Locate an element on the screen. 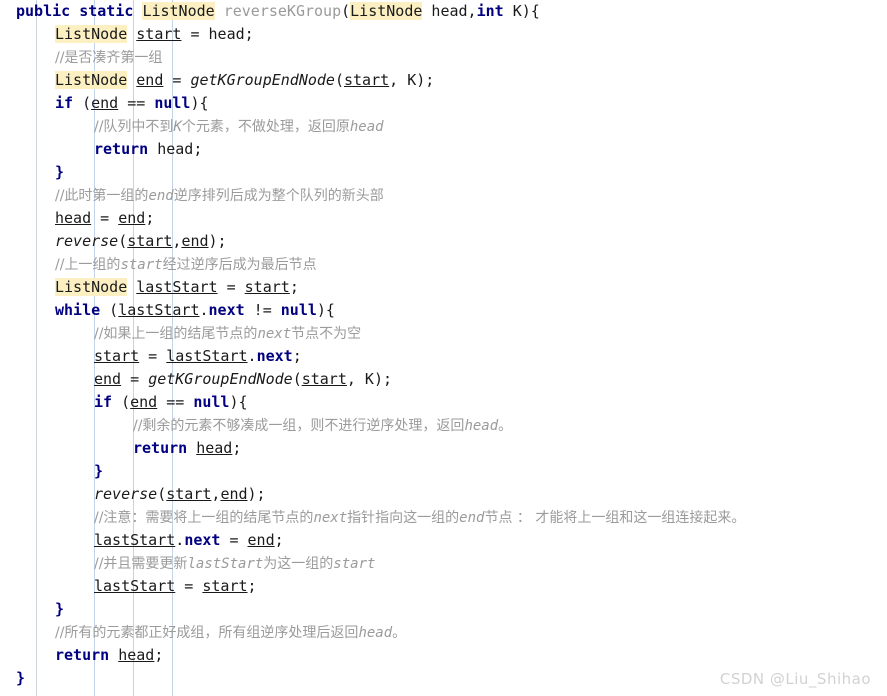  code-line: //上一组的start经过逆序后成为最后节点 is located at coordinates (443, 264).